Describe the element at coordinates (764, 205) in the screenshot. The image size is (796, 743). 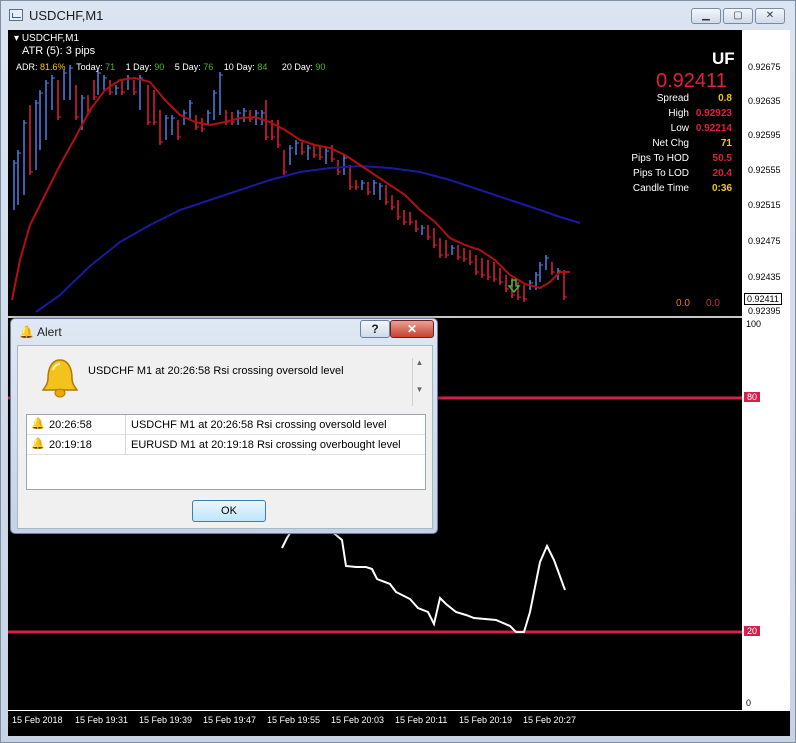
I see `price-tick-label: 0.92515` at that location.